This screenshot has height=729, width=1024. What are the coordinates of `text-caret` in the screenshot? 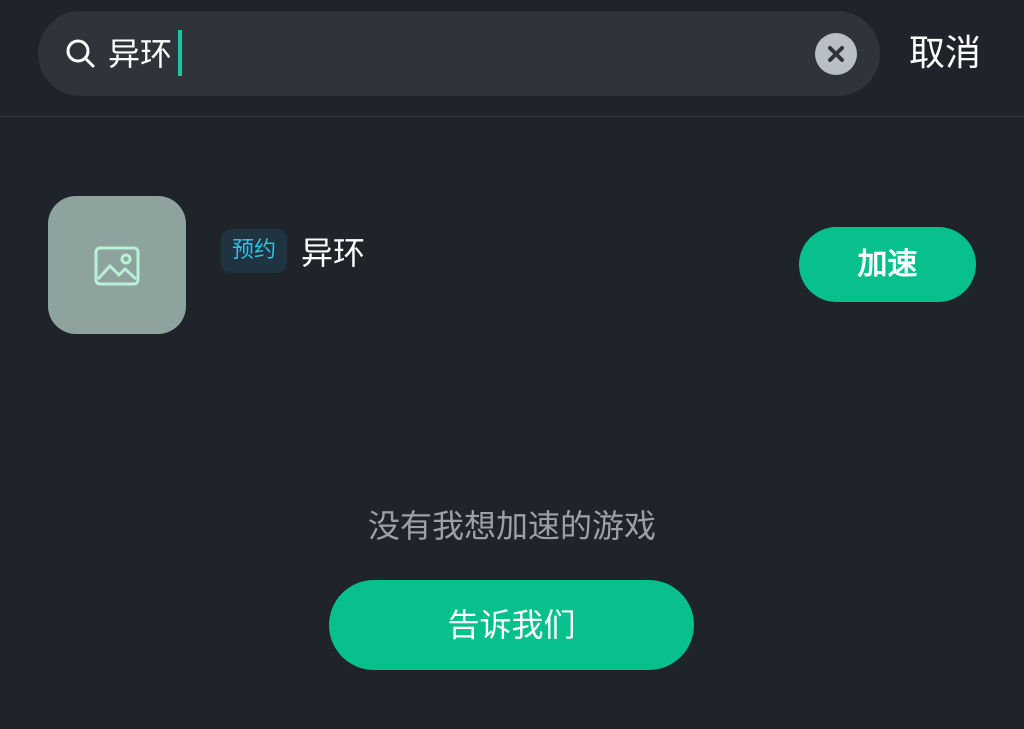 It's located at (180, 53).